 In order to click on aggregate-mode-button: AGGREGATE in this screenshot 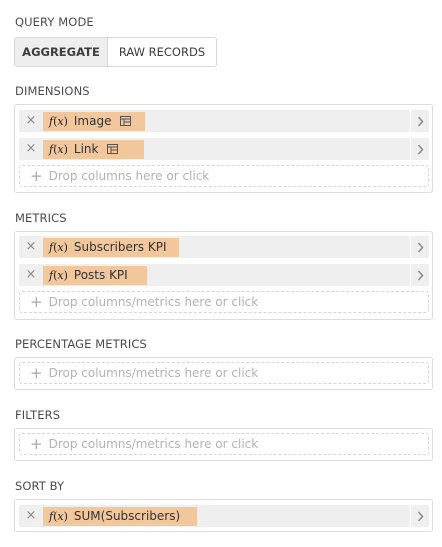, I will do `click(61, 52)`.